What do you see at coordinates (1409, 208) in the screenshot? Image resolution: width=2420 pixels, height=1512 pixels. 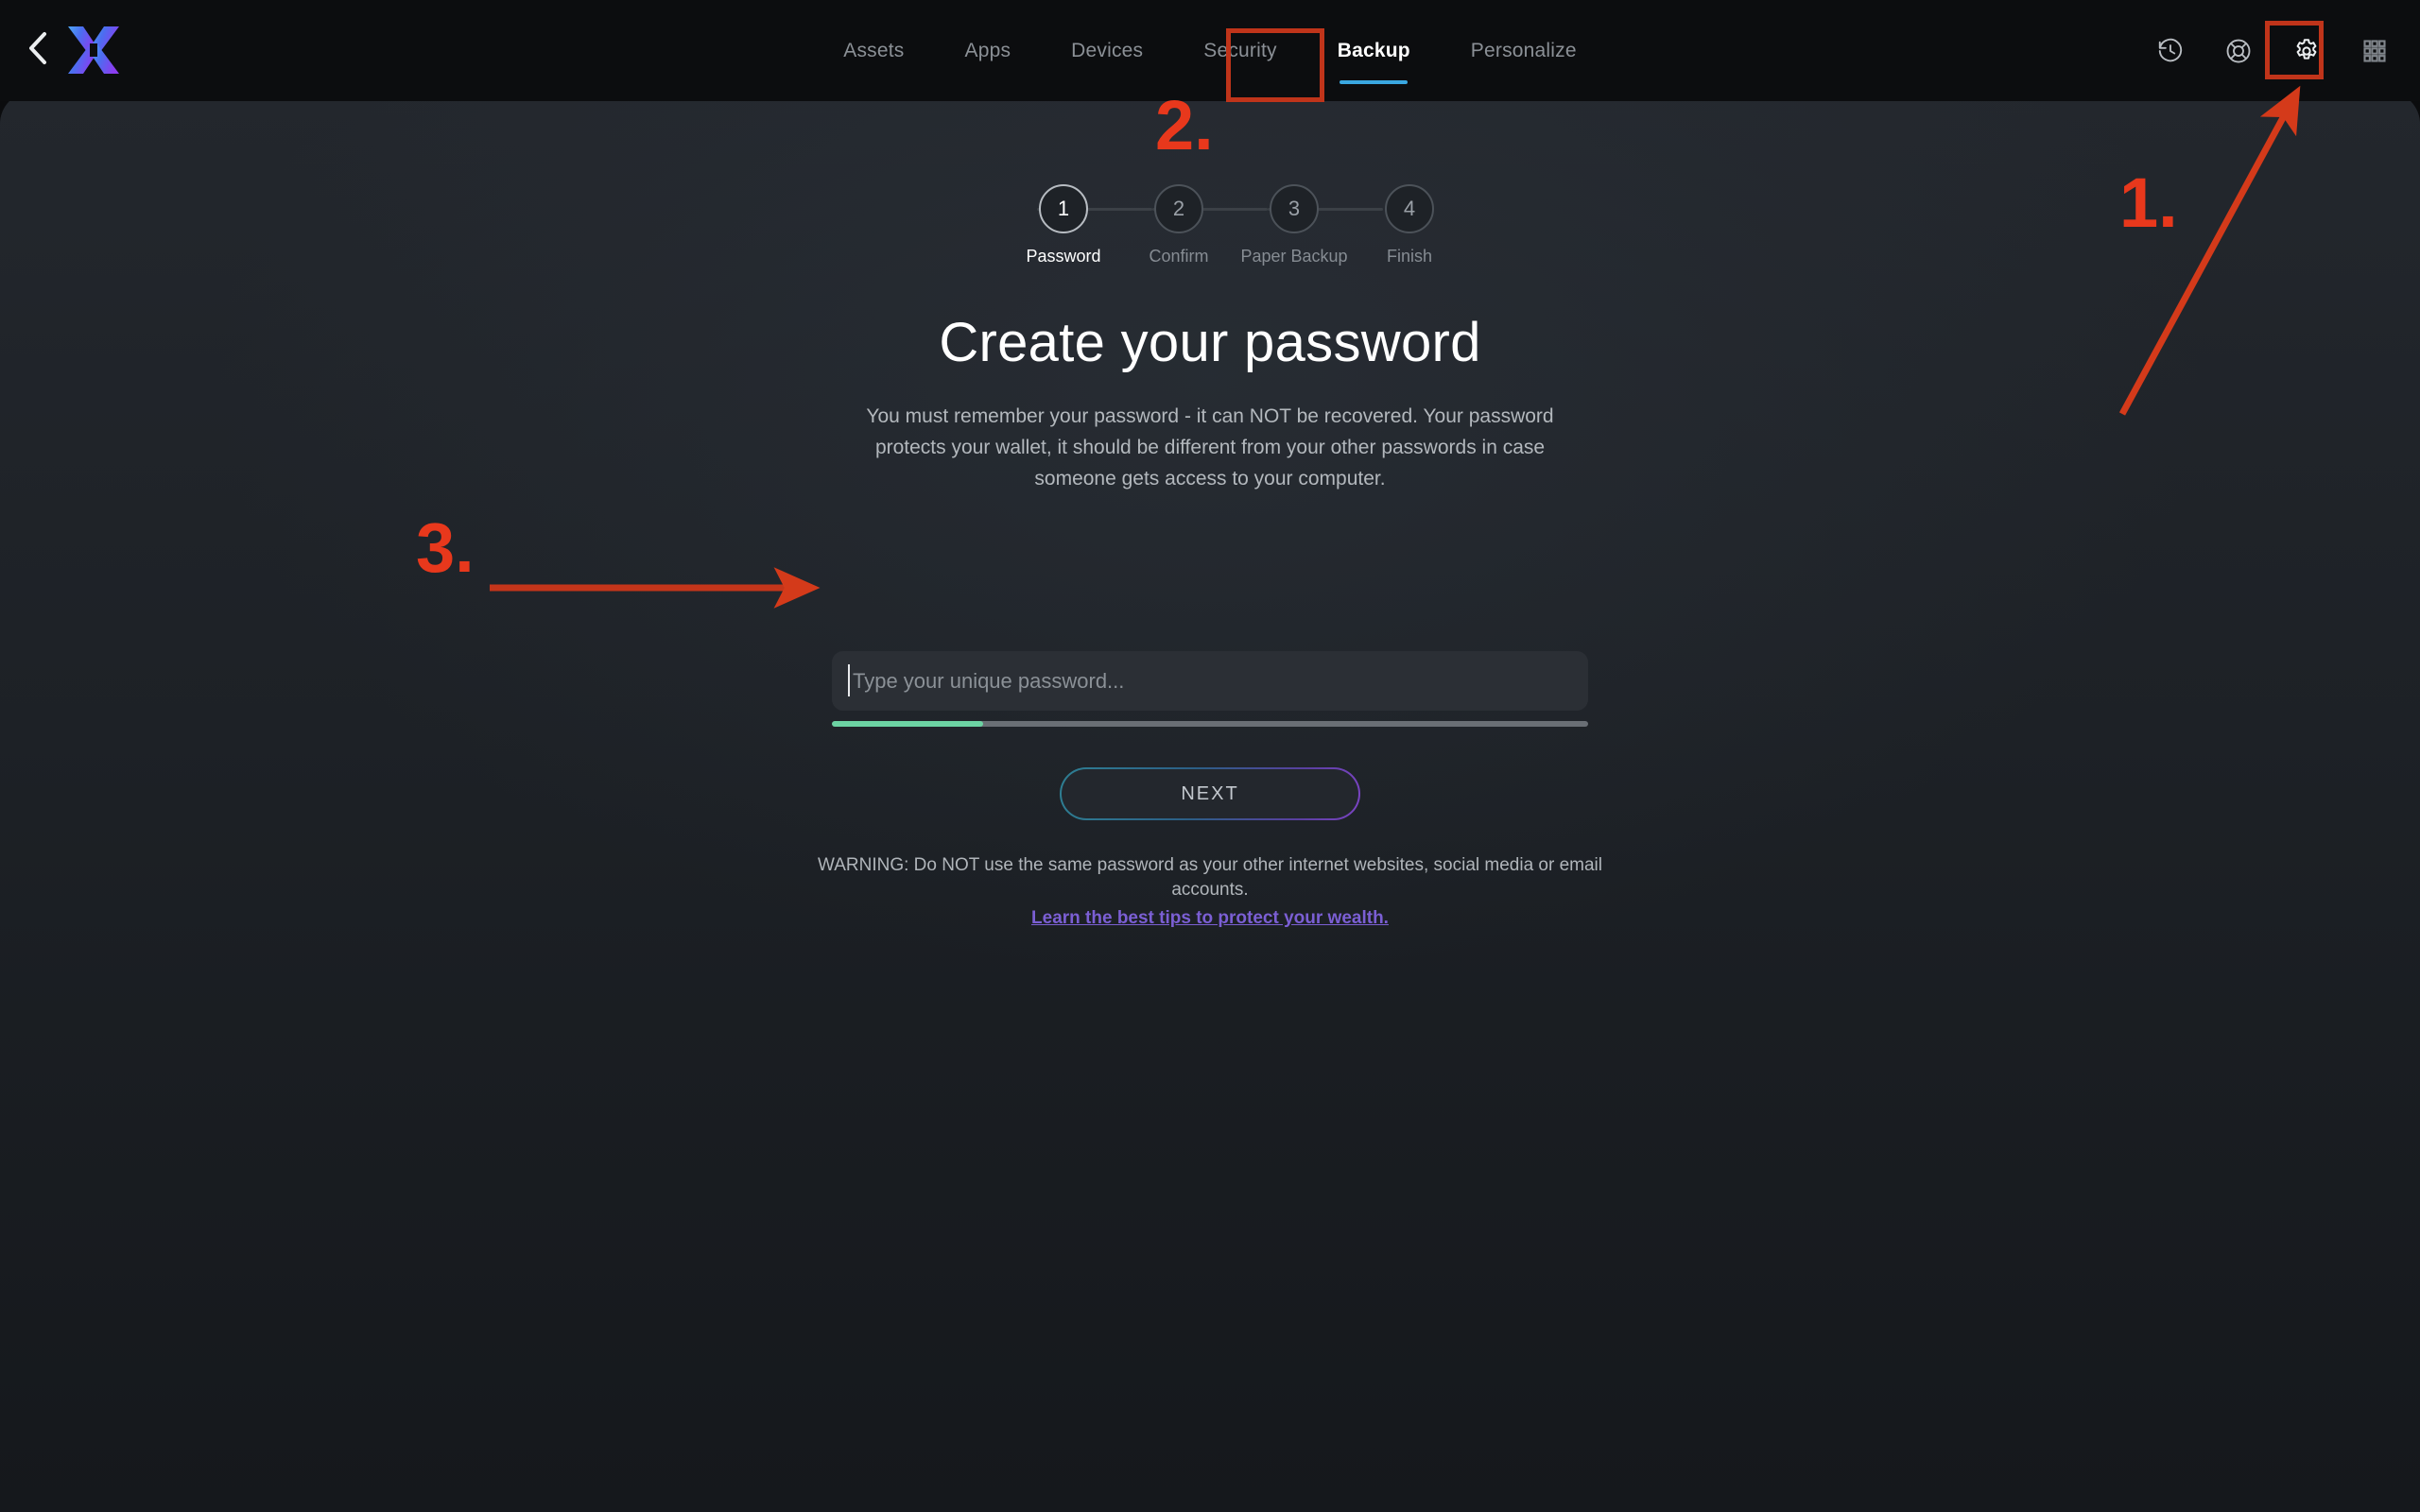 I see `step-number: 4` at bounding box center [1409, 208].